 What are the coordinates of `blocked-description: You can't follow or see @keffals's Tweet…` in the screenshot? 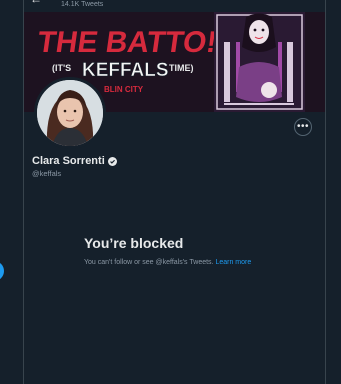 It's located at (167, 262).